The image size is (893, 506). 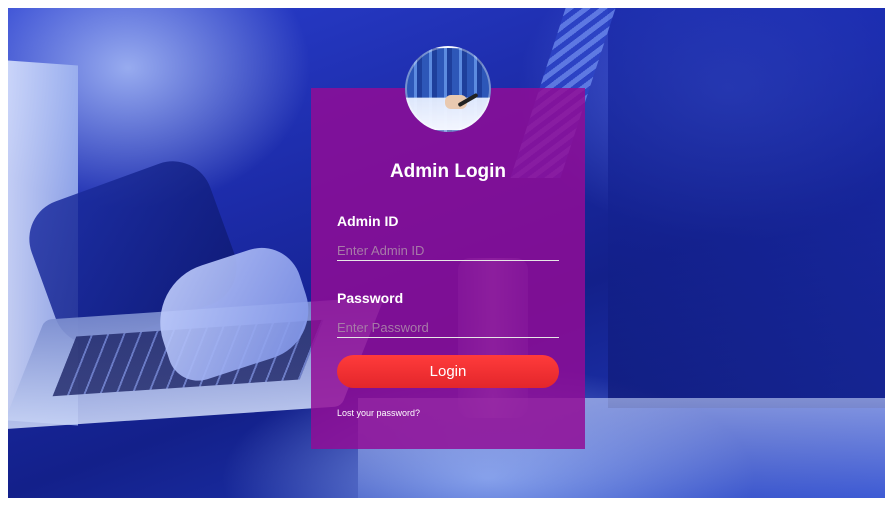 What do you see at coordinates (448, 327) in the screenshot?
I see `password-input` at bounding box center [448, 327].